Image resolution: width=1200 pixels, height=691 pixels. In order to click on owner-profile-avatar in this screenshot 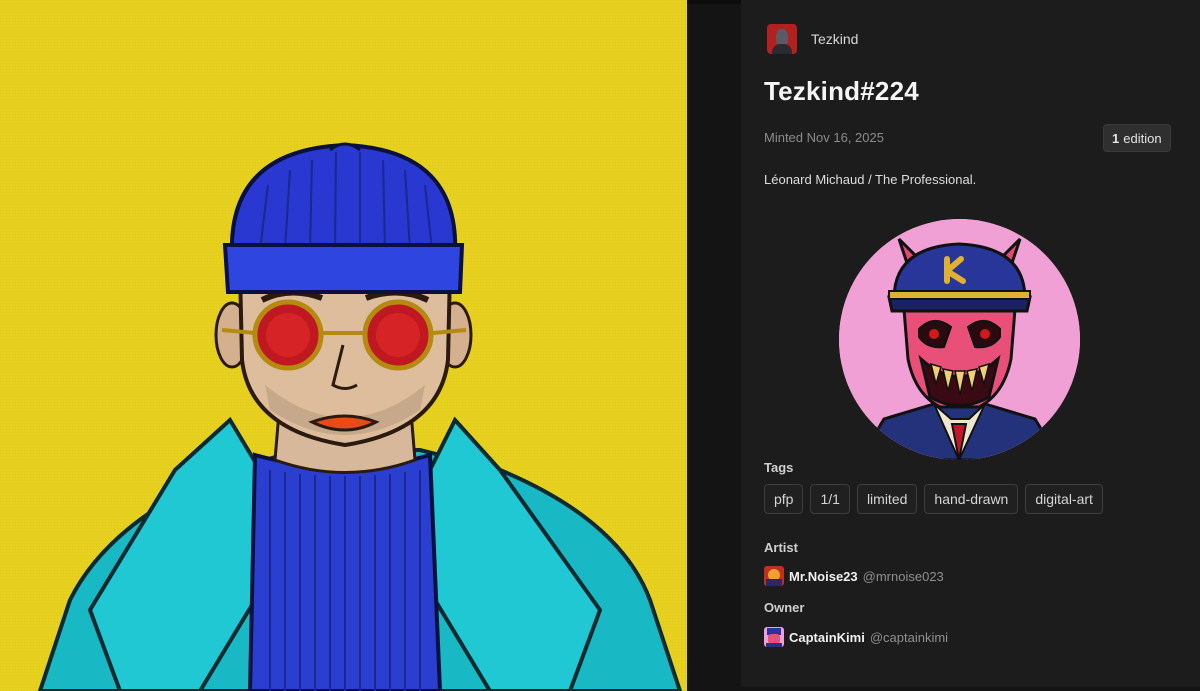, I will do `click(959, 339)`.